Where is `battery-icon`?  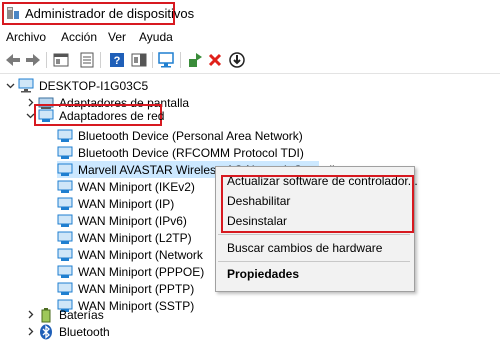
battery-icon is located at coordinates (46, 315).